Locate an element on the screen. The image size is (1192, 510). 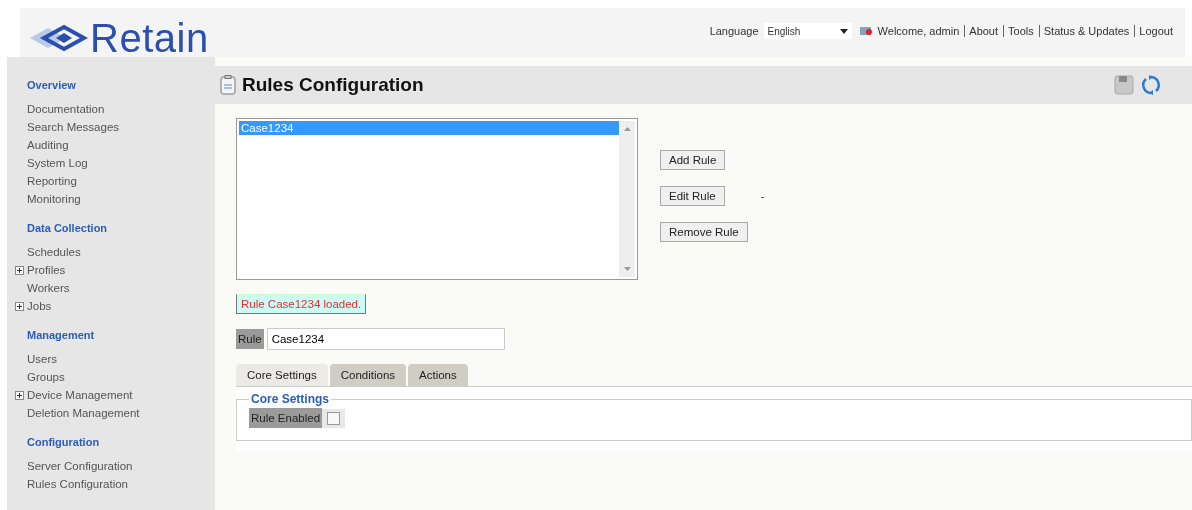
sidebar-item: Workers is located at coordinates (48, 288).